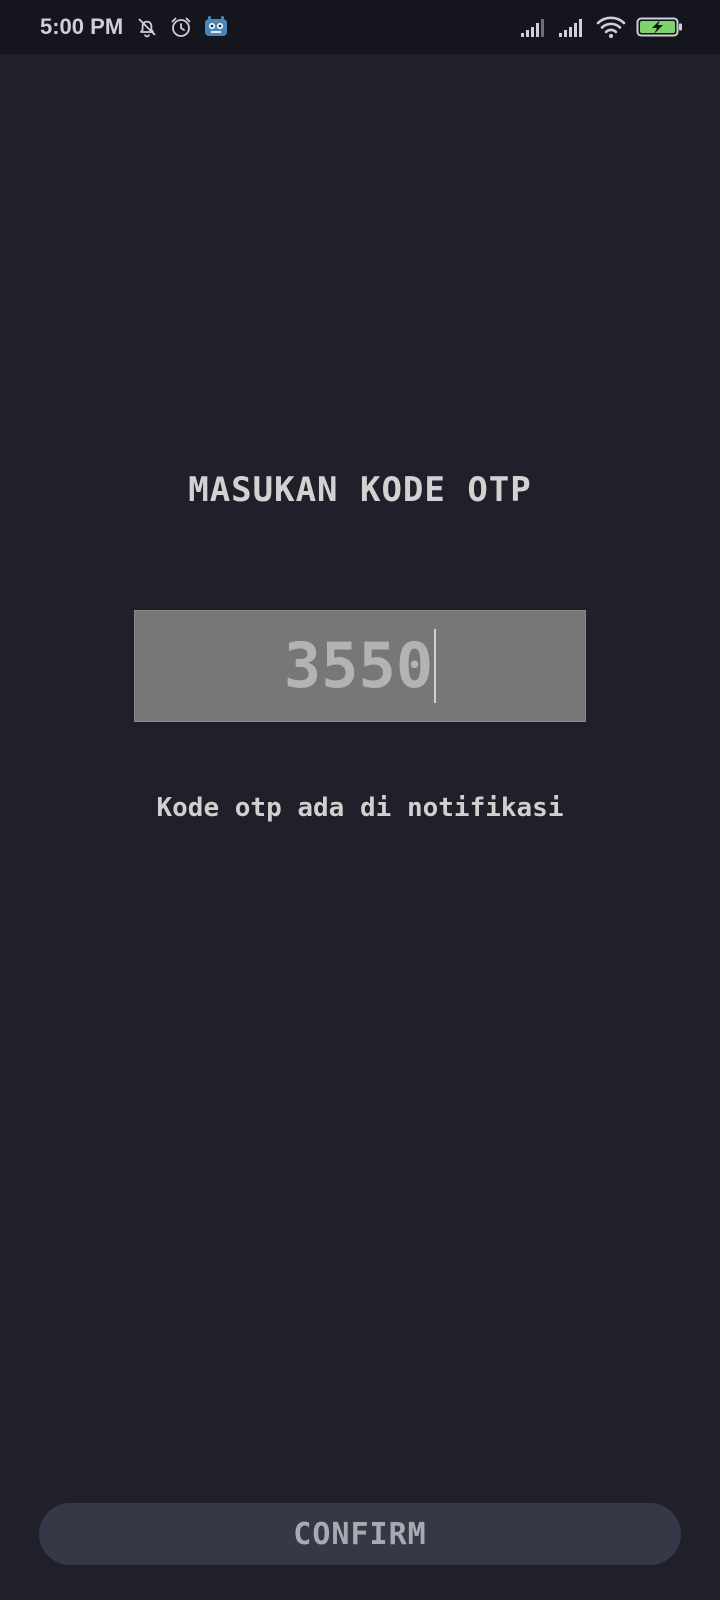 The height and width of the screenshot is (1600, 720). What do you see at coordinates (82, 26) in the screenshot?
I see `status-time: 5:00 PM` at bounding box center [82, 26].